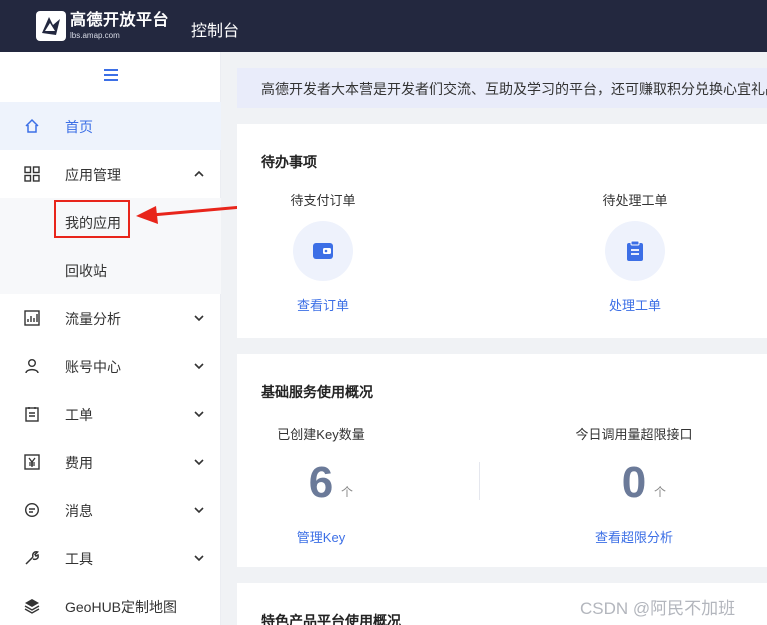 The width and height of the screenshot is (767, 625). Describe the element at coordinates (635, 304) in the screenshot. I see `handle-tickets-link: 处理工单` at that location.